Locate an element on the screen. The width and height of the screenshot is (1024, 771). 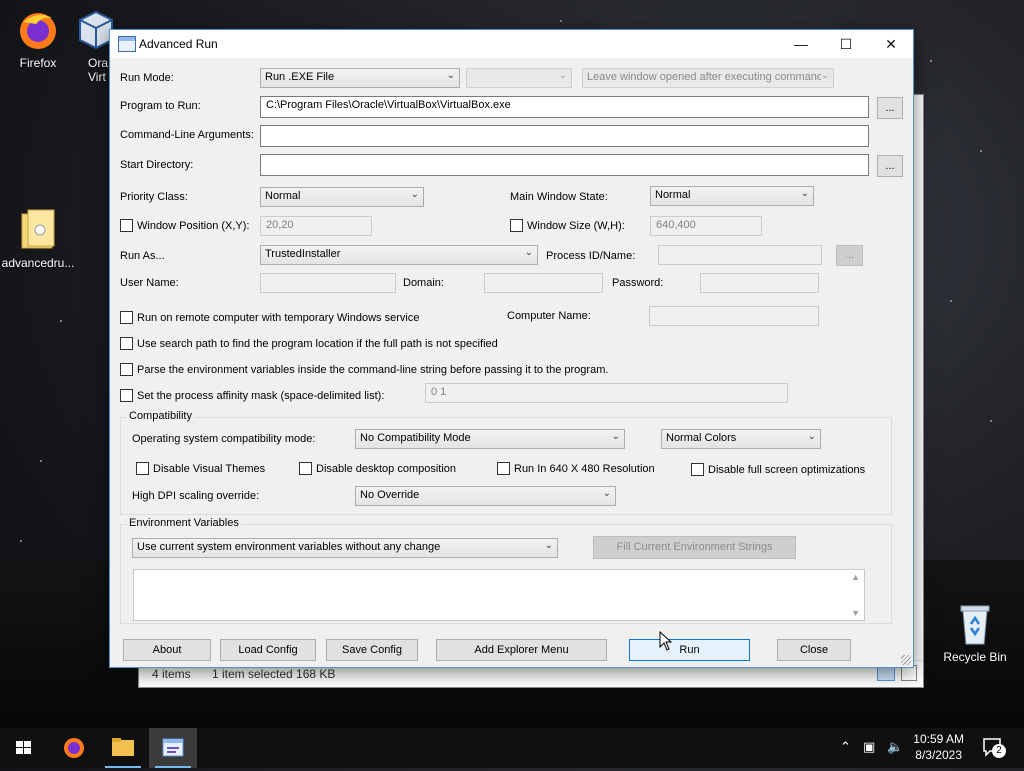
priority-label: Priority Class: is located at coordinates (154, 197).